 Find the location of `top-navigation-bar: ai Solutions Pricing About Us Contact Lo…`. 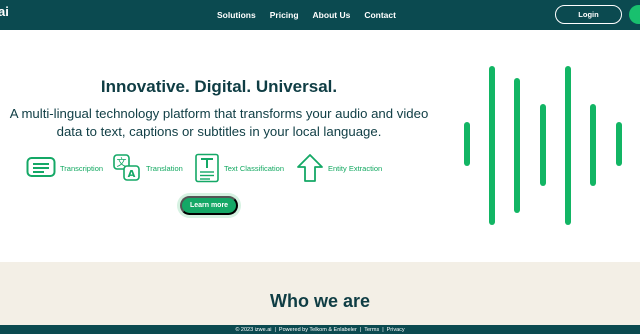

top-navigation-bar: ai Solutions Pricing About Us Contact Lo… is located at coordinates (320, 15).